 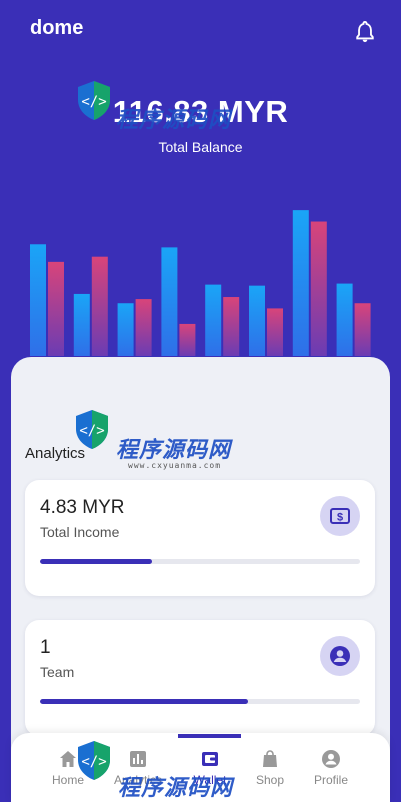 What do you see at coordinates (200, 147) in the screenshot?
I see `total-balance-label: Total Balance` at bounding box center [200, 147].